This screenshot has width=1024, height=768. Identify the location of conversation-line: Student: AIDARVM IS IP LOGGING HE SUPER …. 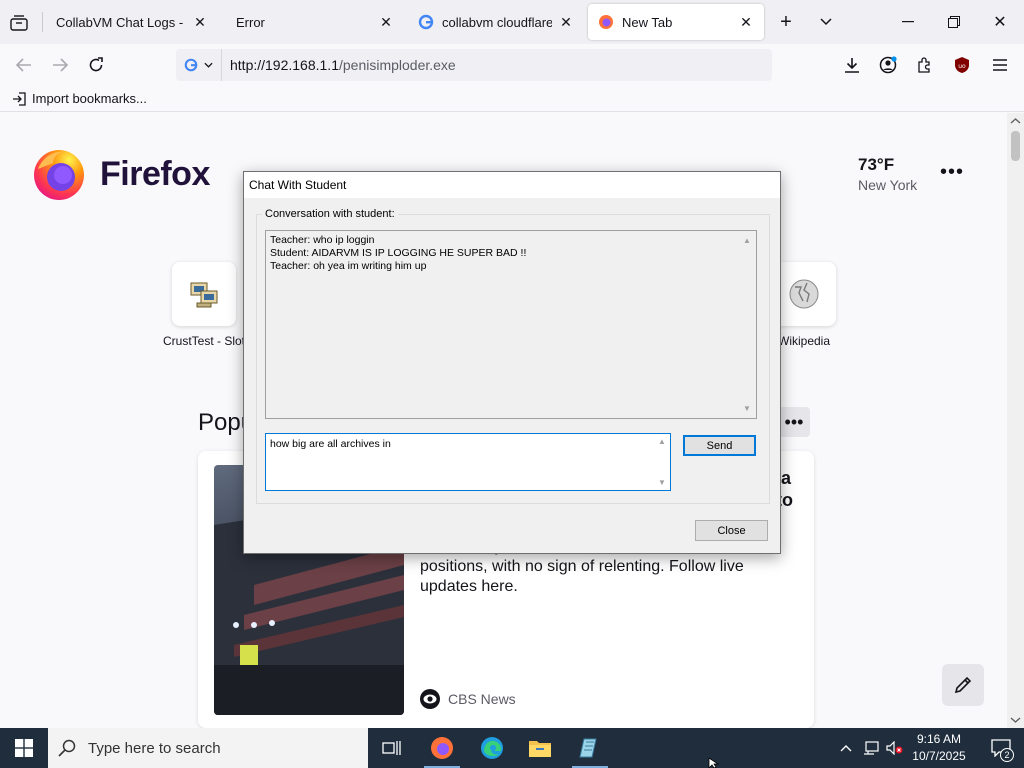
(398, 253).